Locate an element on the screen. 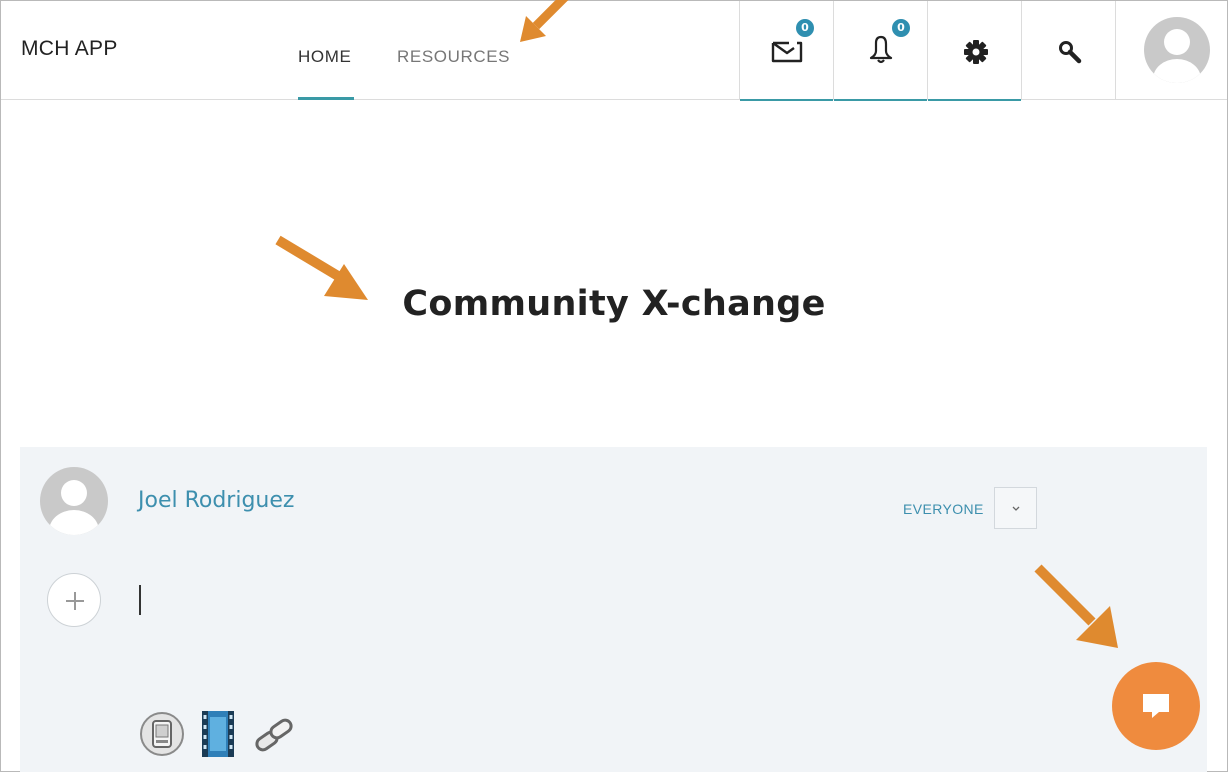 The width and height of the screenshot is (1228, 772). profile-menu-button is located at coordinates (1171, 50).